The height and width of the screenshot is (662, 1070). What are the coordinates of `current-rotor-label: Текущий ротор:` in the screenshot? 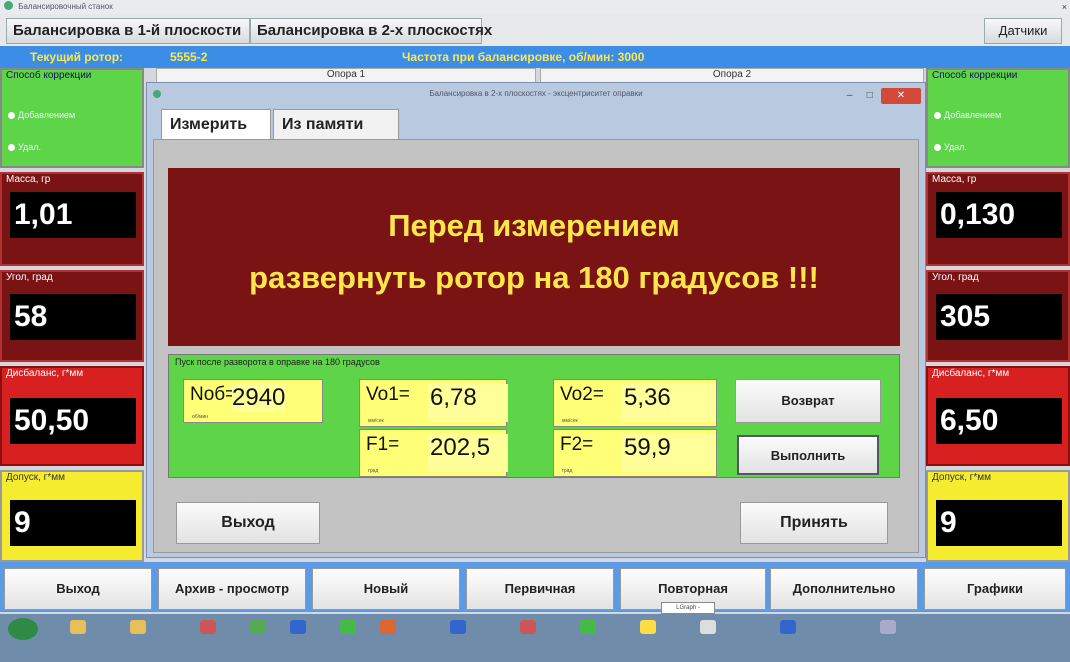 It's located at (77, 57).